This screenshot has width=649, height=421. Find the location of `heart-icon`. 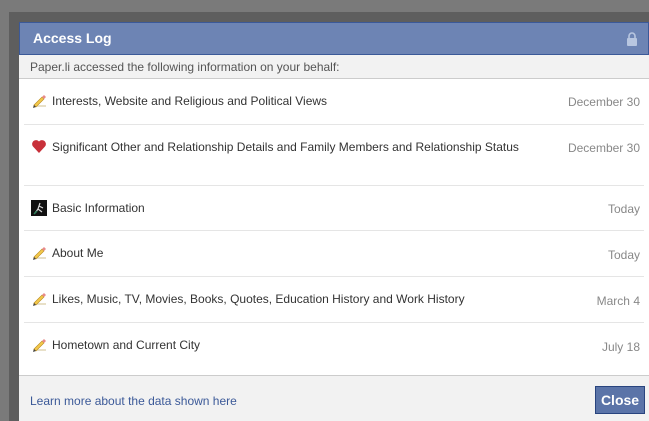

heart-icon is located at coordinates (39, 146).